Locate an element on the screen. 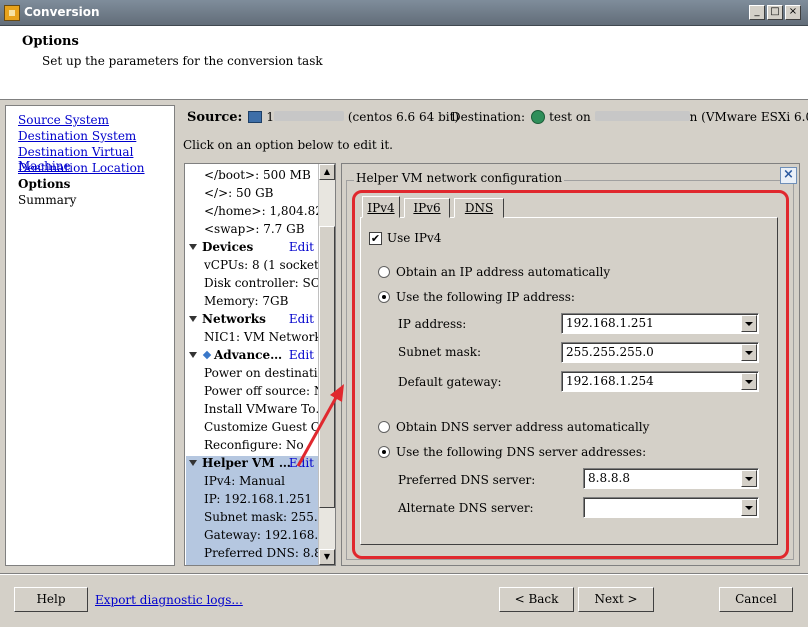 This screenshot has width=808, height=627. default-gateway-field: 192.168.1.254 is located at coordinates (660, 381).